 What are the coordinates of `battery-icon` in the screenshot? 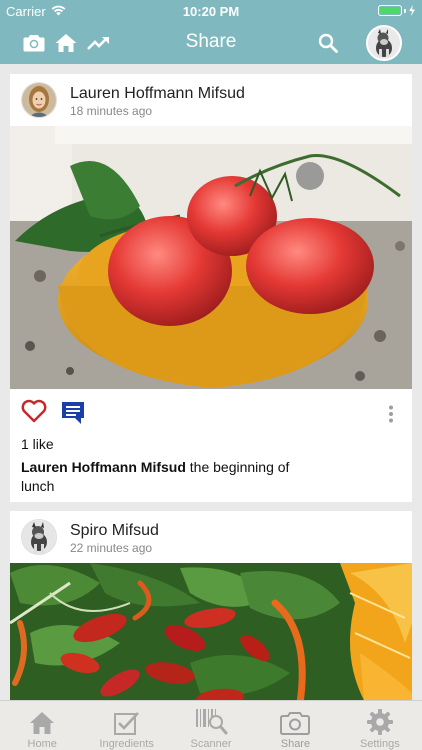 It's located at (397, 10).